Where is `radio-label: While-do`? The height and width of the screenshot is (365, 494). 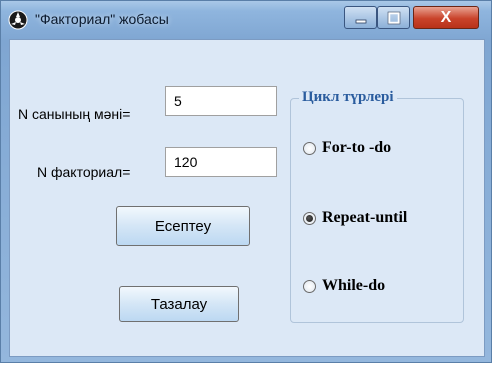 radio-label: While-do is located at coordinates (354, 285).